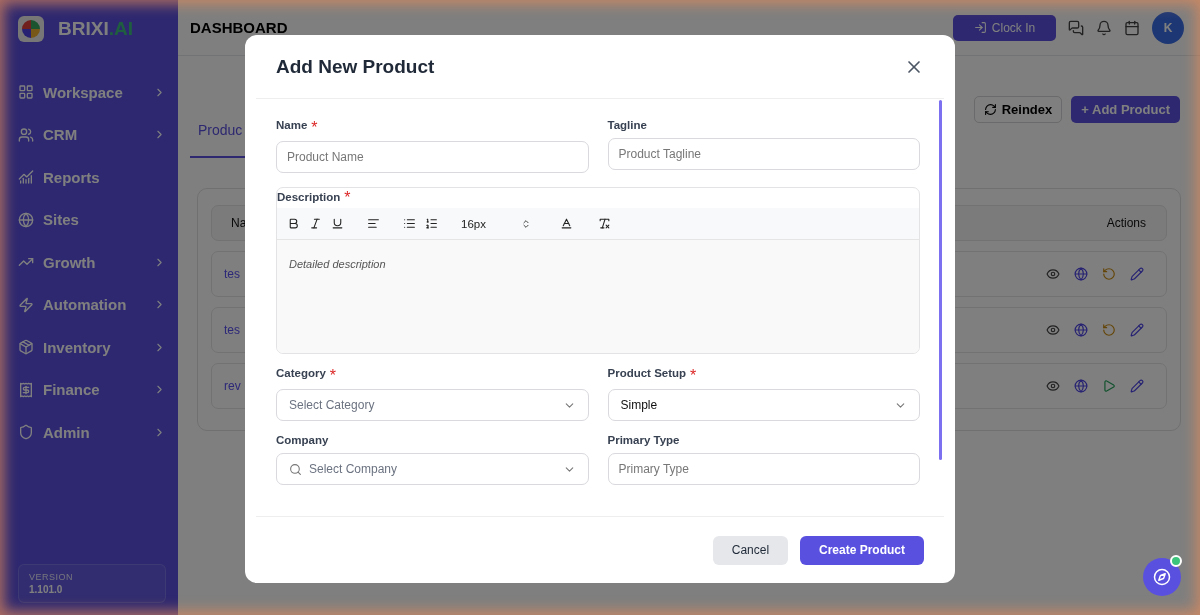 The height and width of the screenshot is (615, 1200). Describe the element at coordinates (431, 223) in the screenshot. I see `numbered-list-icon` at that location.